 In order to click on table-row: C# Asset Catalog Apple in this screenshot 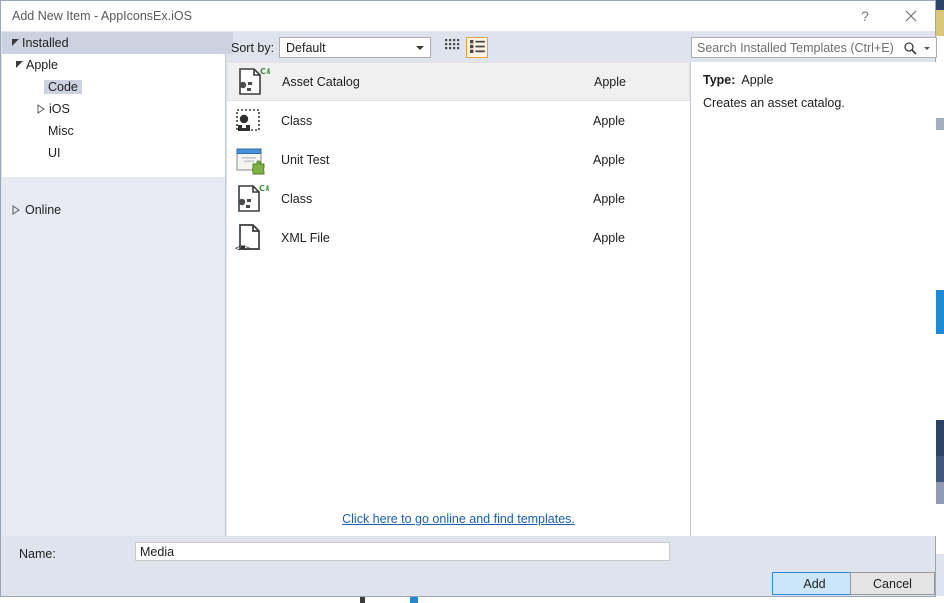, I will do `click(458, 81)`.